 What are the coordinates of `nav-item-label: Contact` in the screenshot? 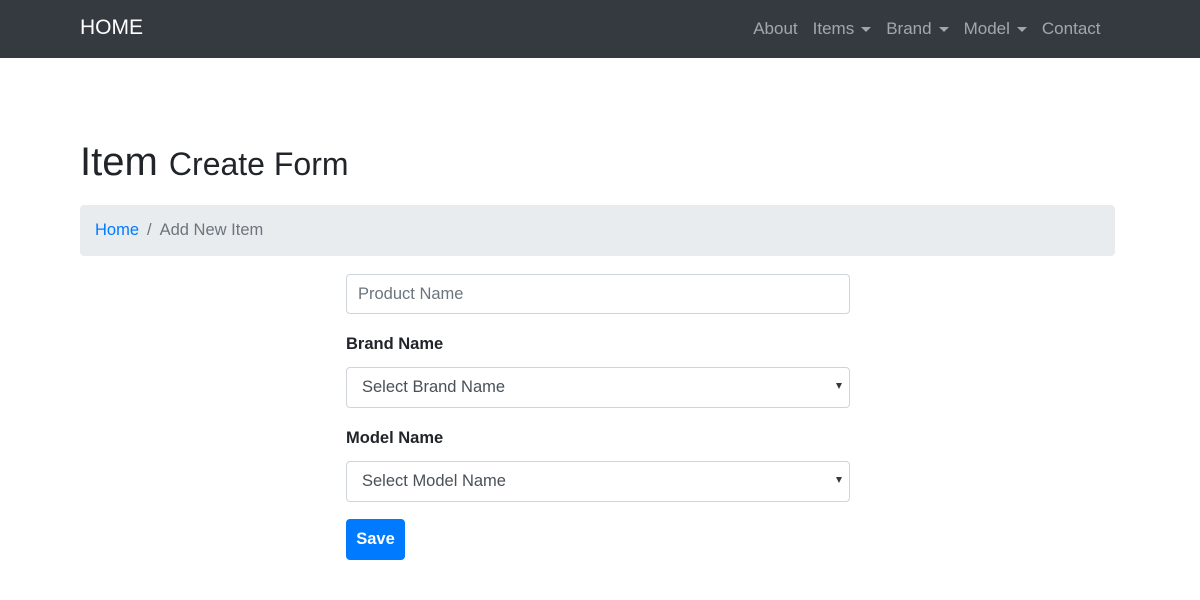 It's located at (1071, 28).